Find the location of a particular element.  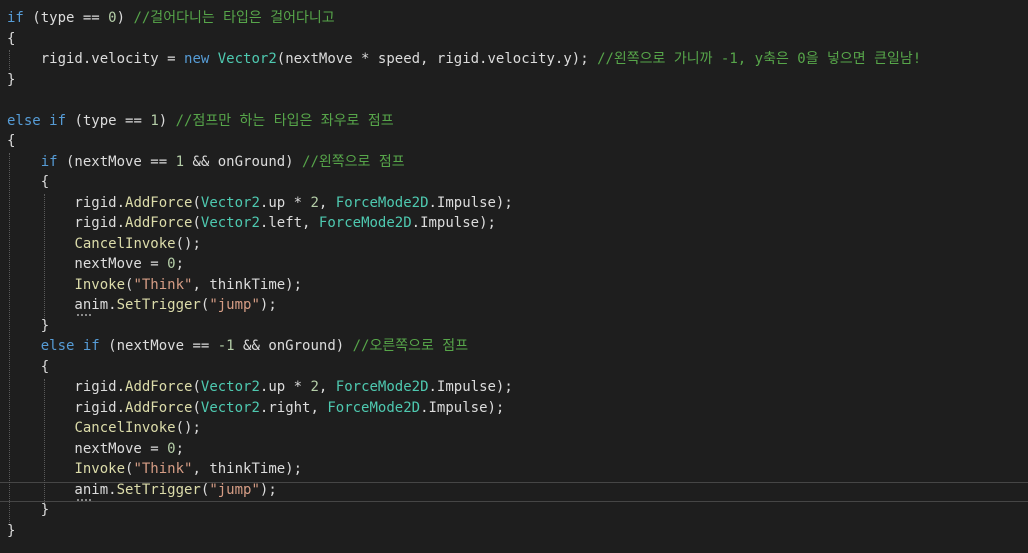

code-token: ); is located at coordinates (268, 490).